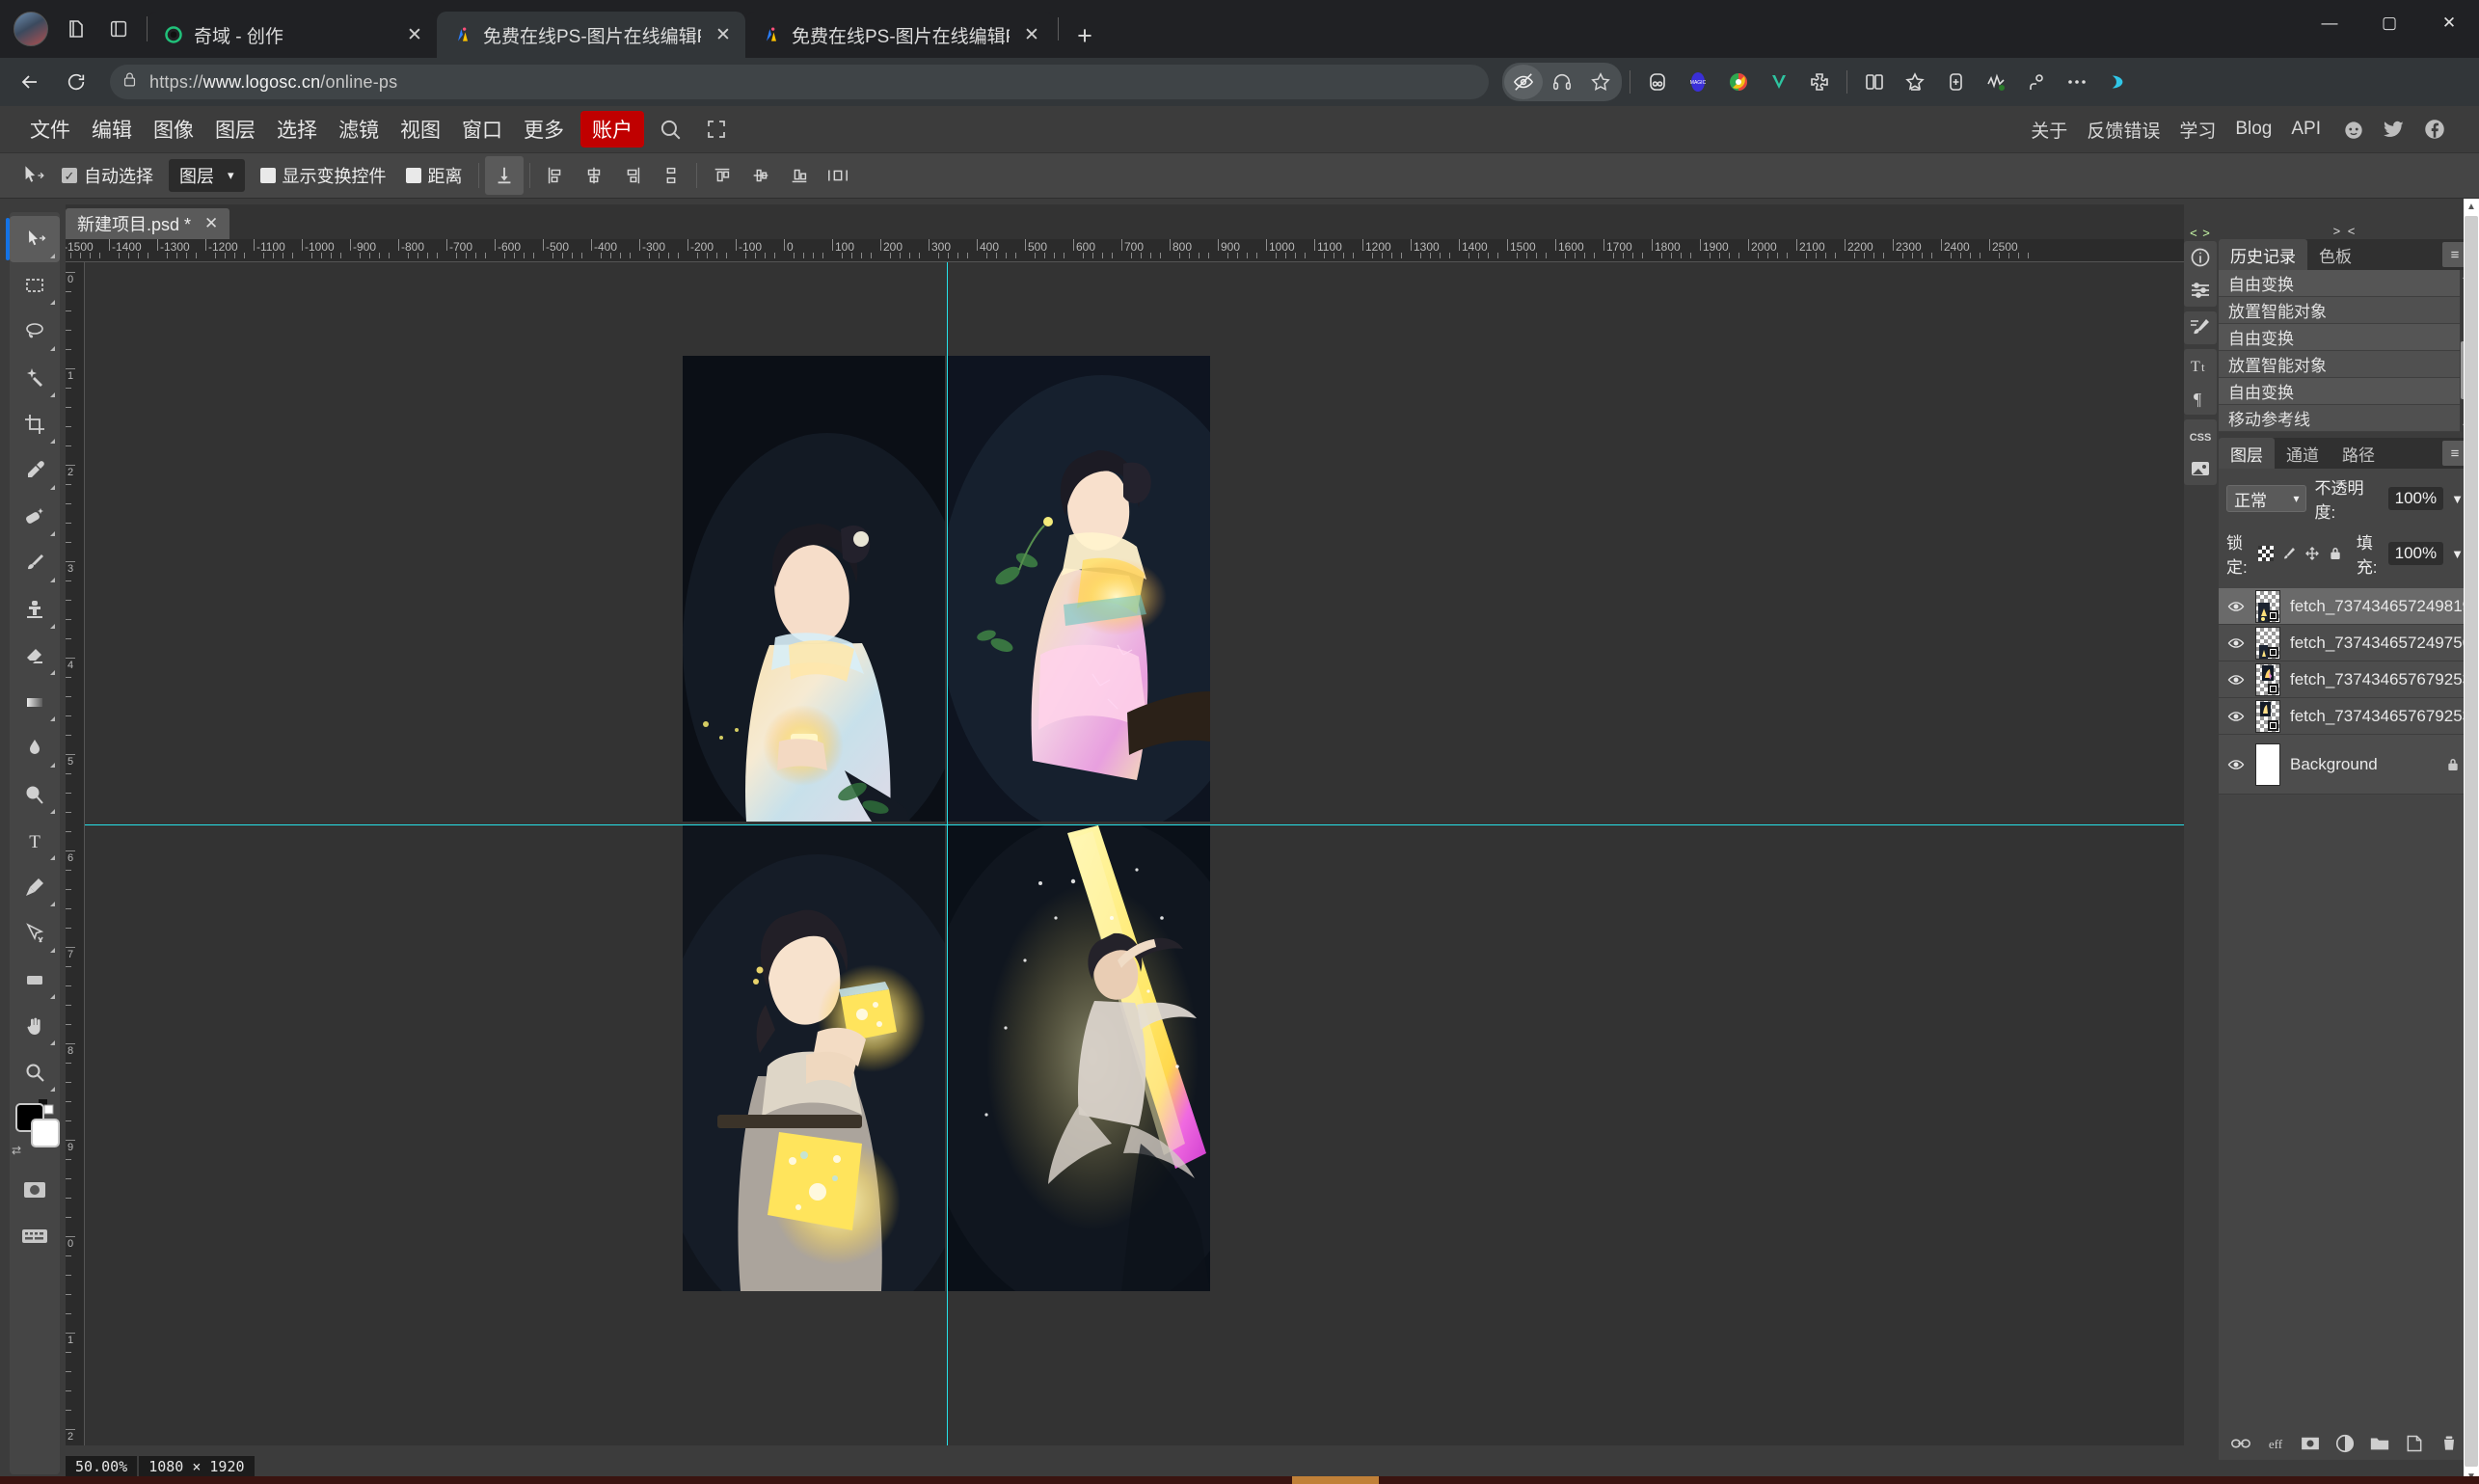  I want to click on tool-zoom-tool, so click(35, 1072).